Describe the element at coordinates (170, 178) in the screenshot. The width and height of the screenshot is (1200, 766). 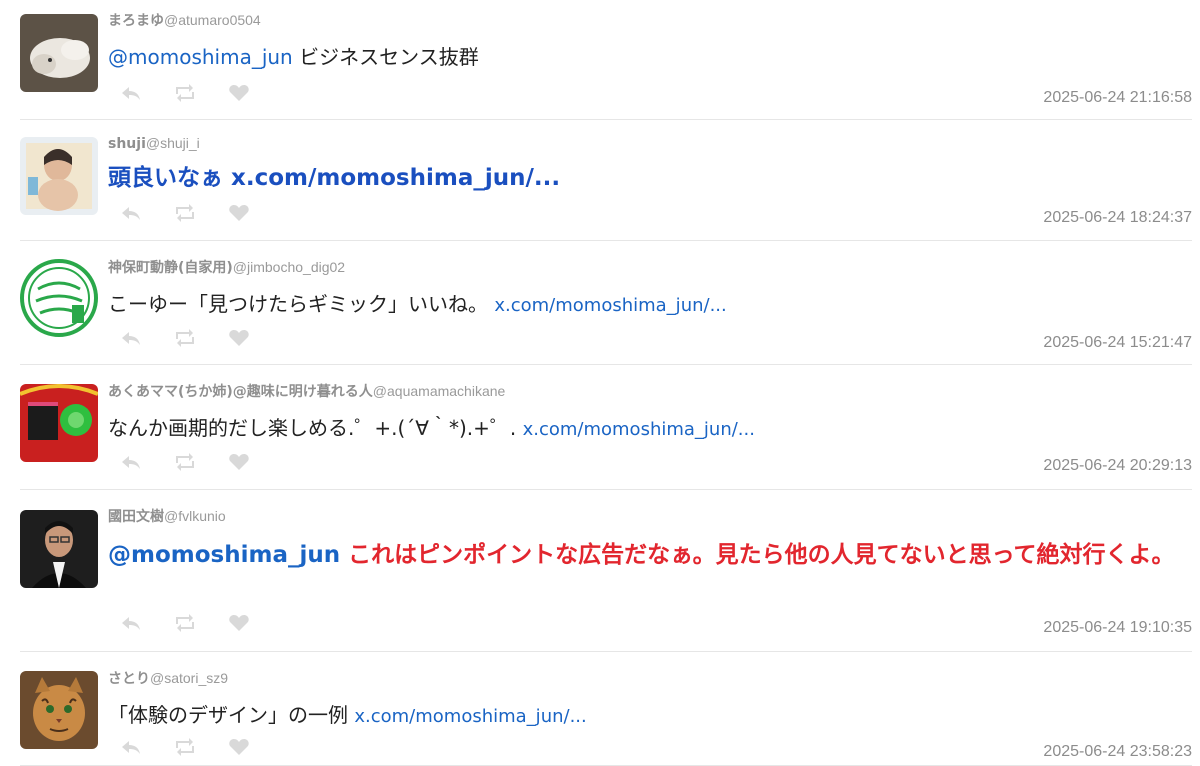
I see `tweet-body: 頭良いなぁ` at that location.